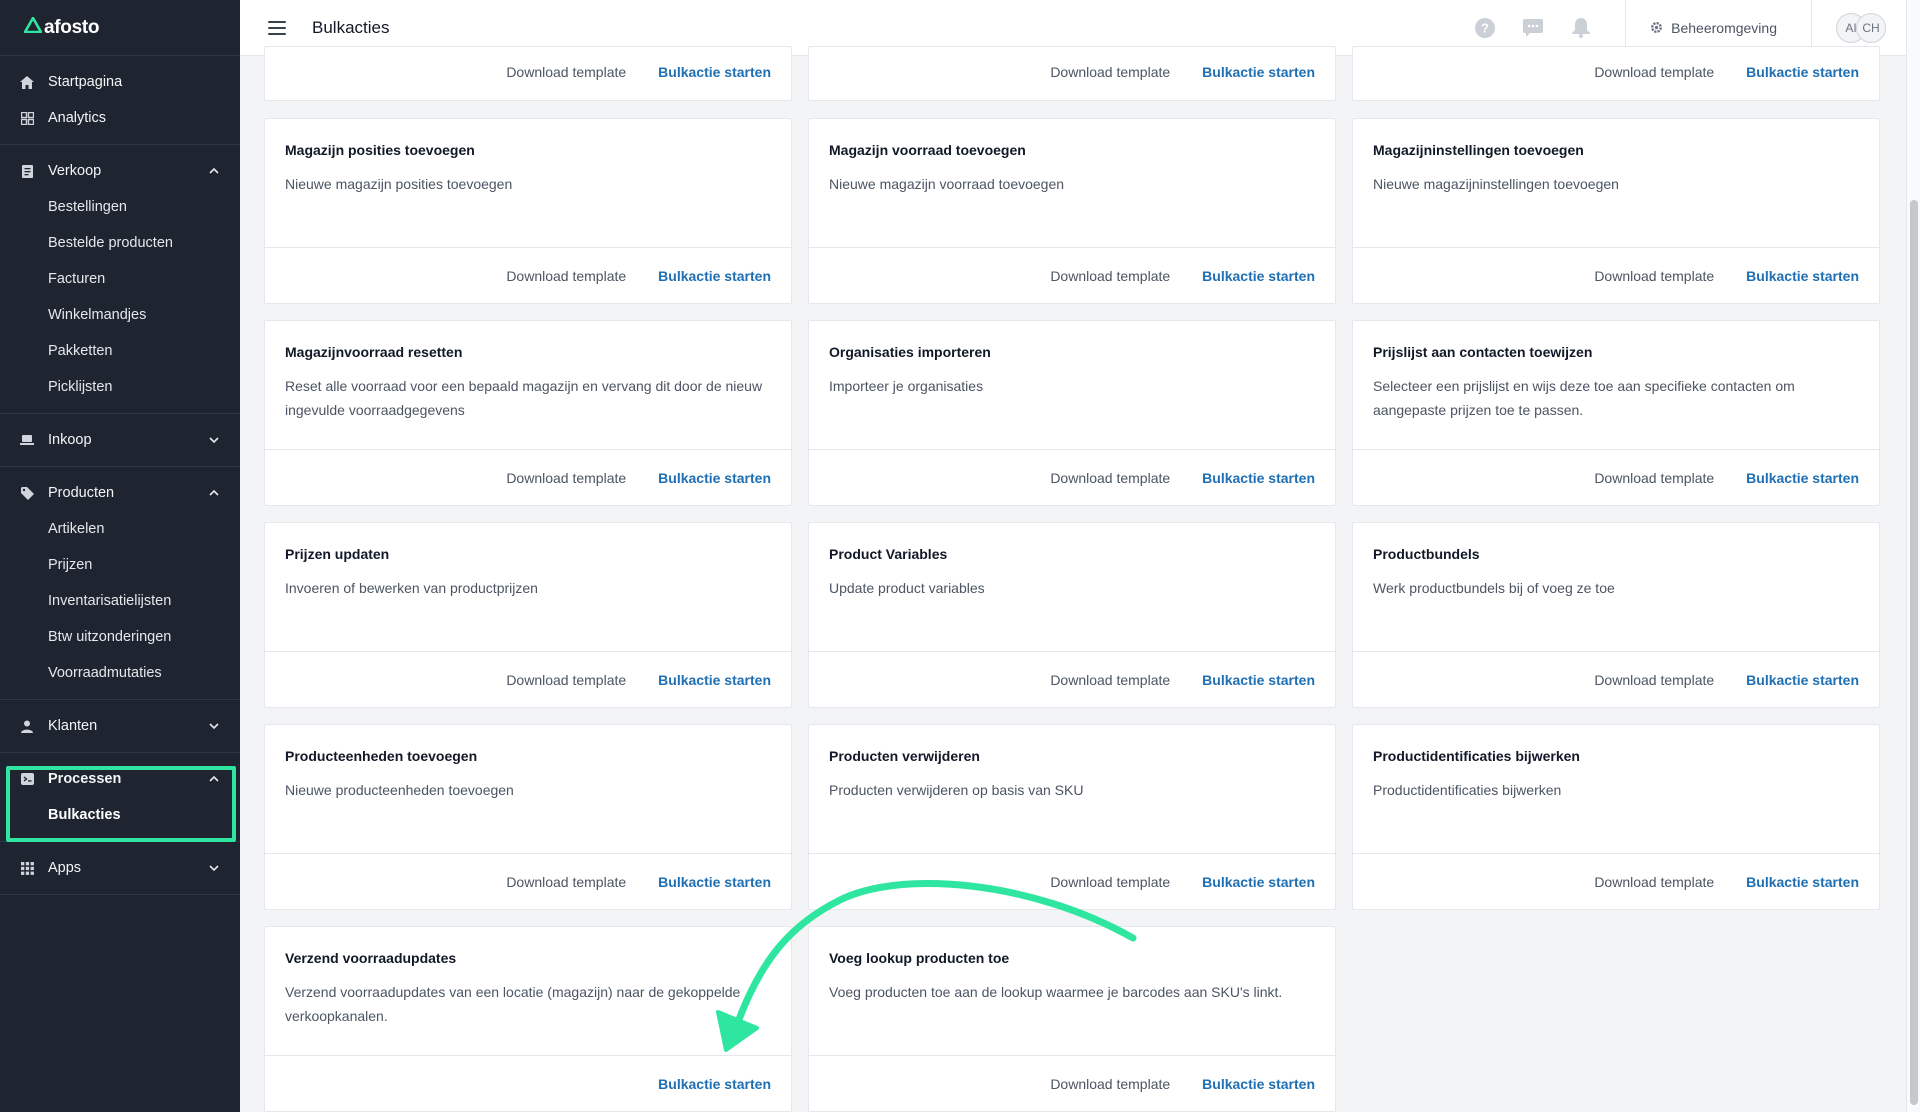 Image resolution: width=1920 pixels, height=1112 pixels. Describe the element at coordinates (27, 868) in the screenshot. I see `grid-icon` at that location.